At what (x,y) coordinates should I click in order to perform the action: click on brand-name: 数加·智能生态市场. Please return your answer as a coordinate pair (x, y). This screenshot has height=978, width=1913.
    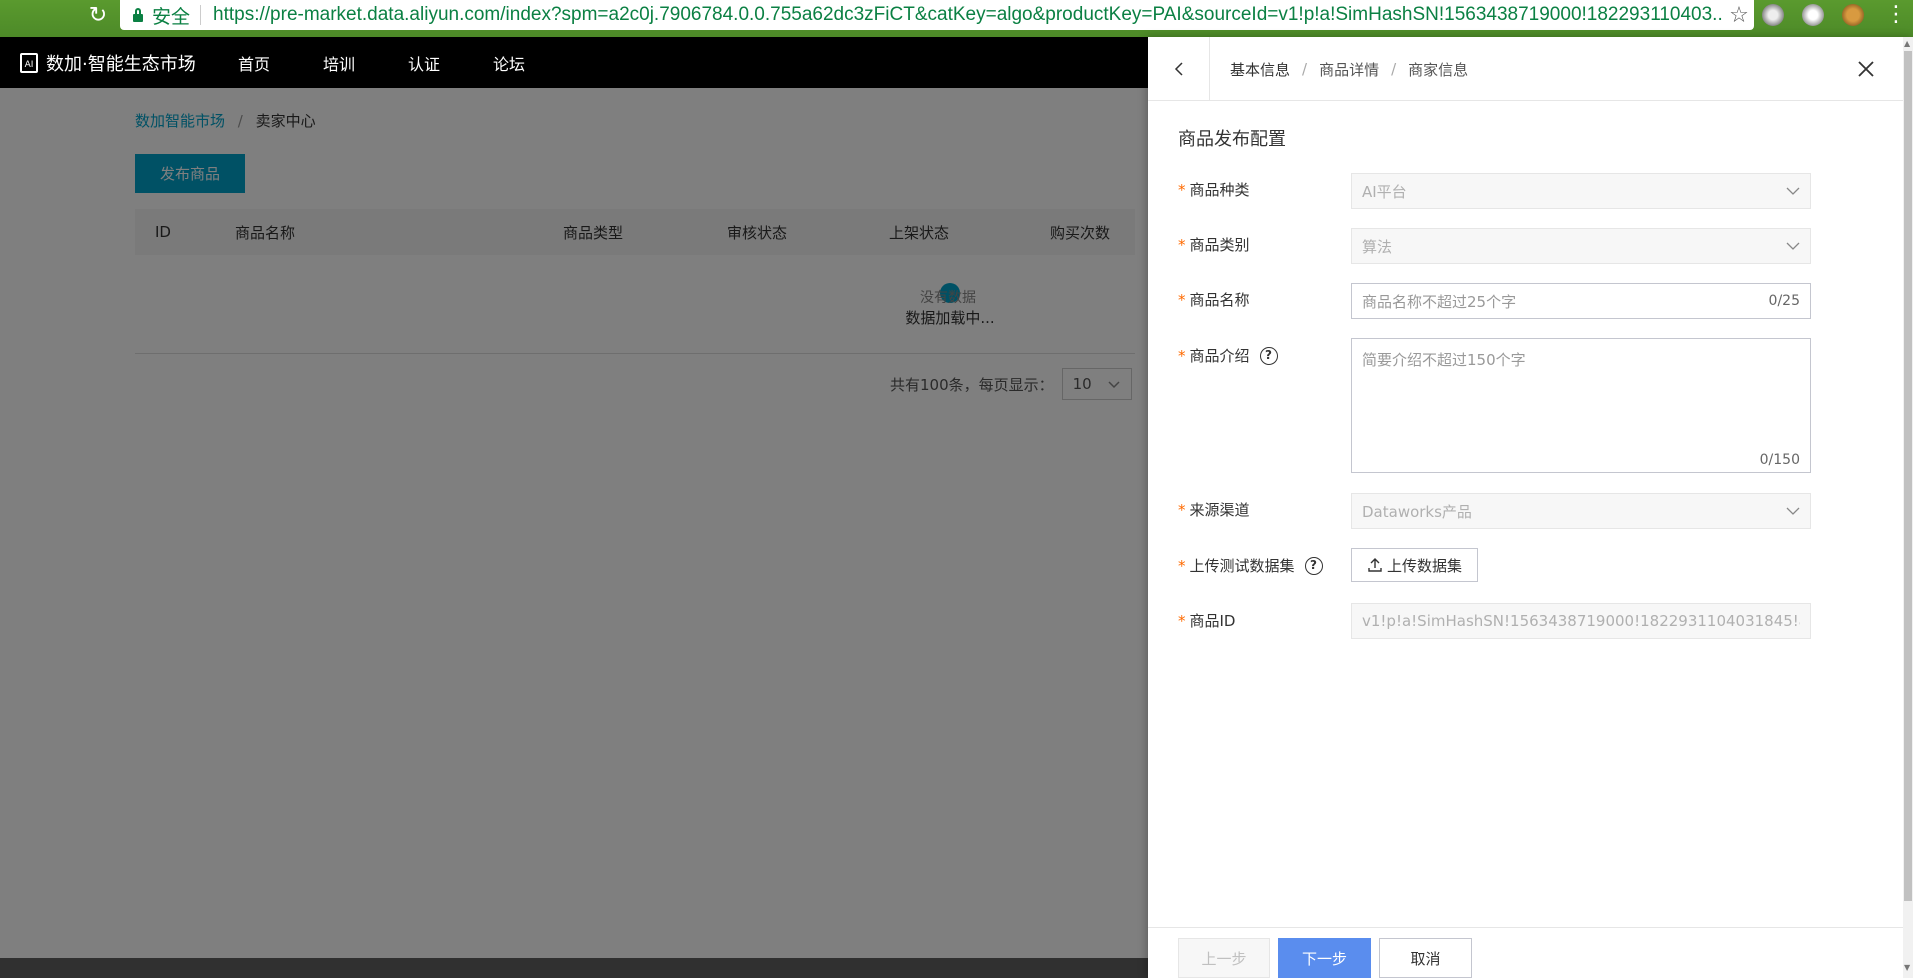
    Looking at the image, I should click on (121, 64).